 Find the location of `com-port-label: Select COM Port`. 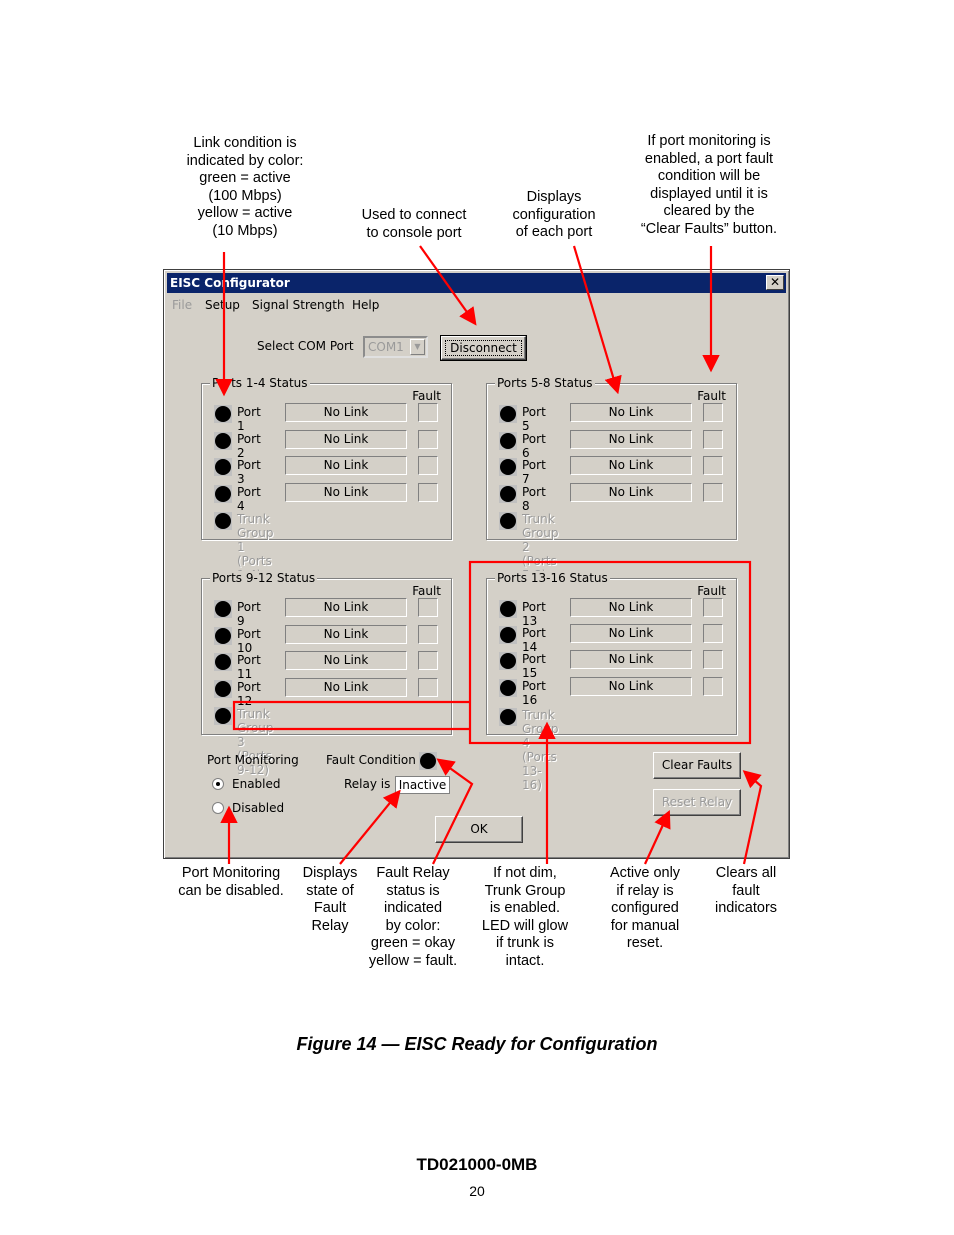

com-port-label: Select COM Port is located at coordinates (305, 346).